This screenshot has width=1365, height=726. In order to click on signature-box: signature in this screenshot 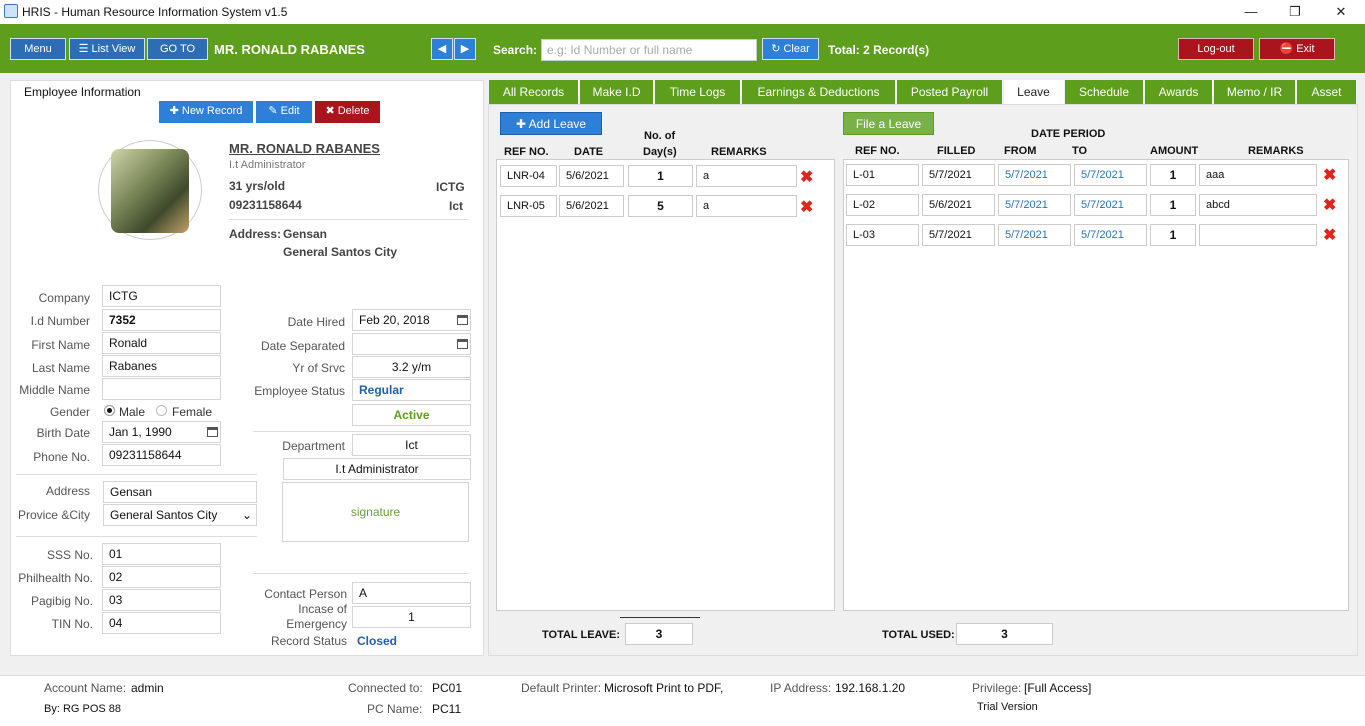, I will do `click(375, 512)`.